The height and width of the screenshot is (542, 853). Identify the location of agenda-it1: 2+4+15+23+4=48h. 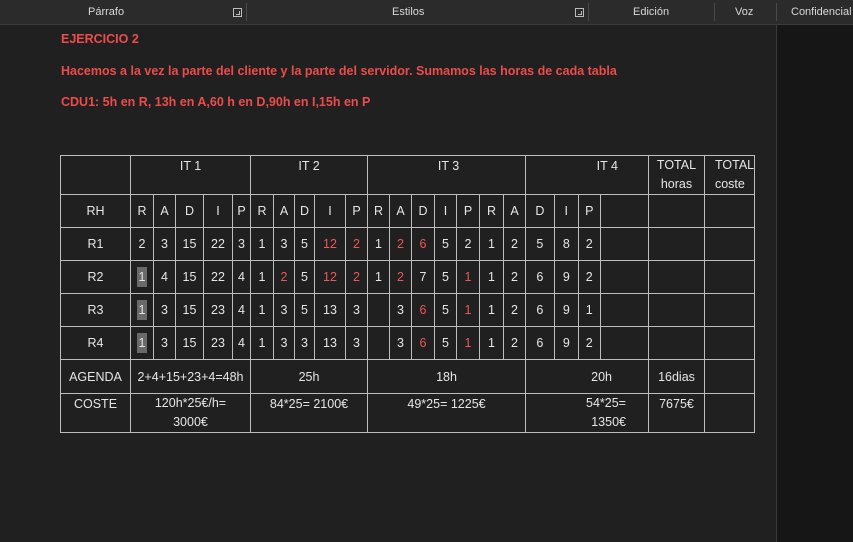
(190, 376).